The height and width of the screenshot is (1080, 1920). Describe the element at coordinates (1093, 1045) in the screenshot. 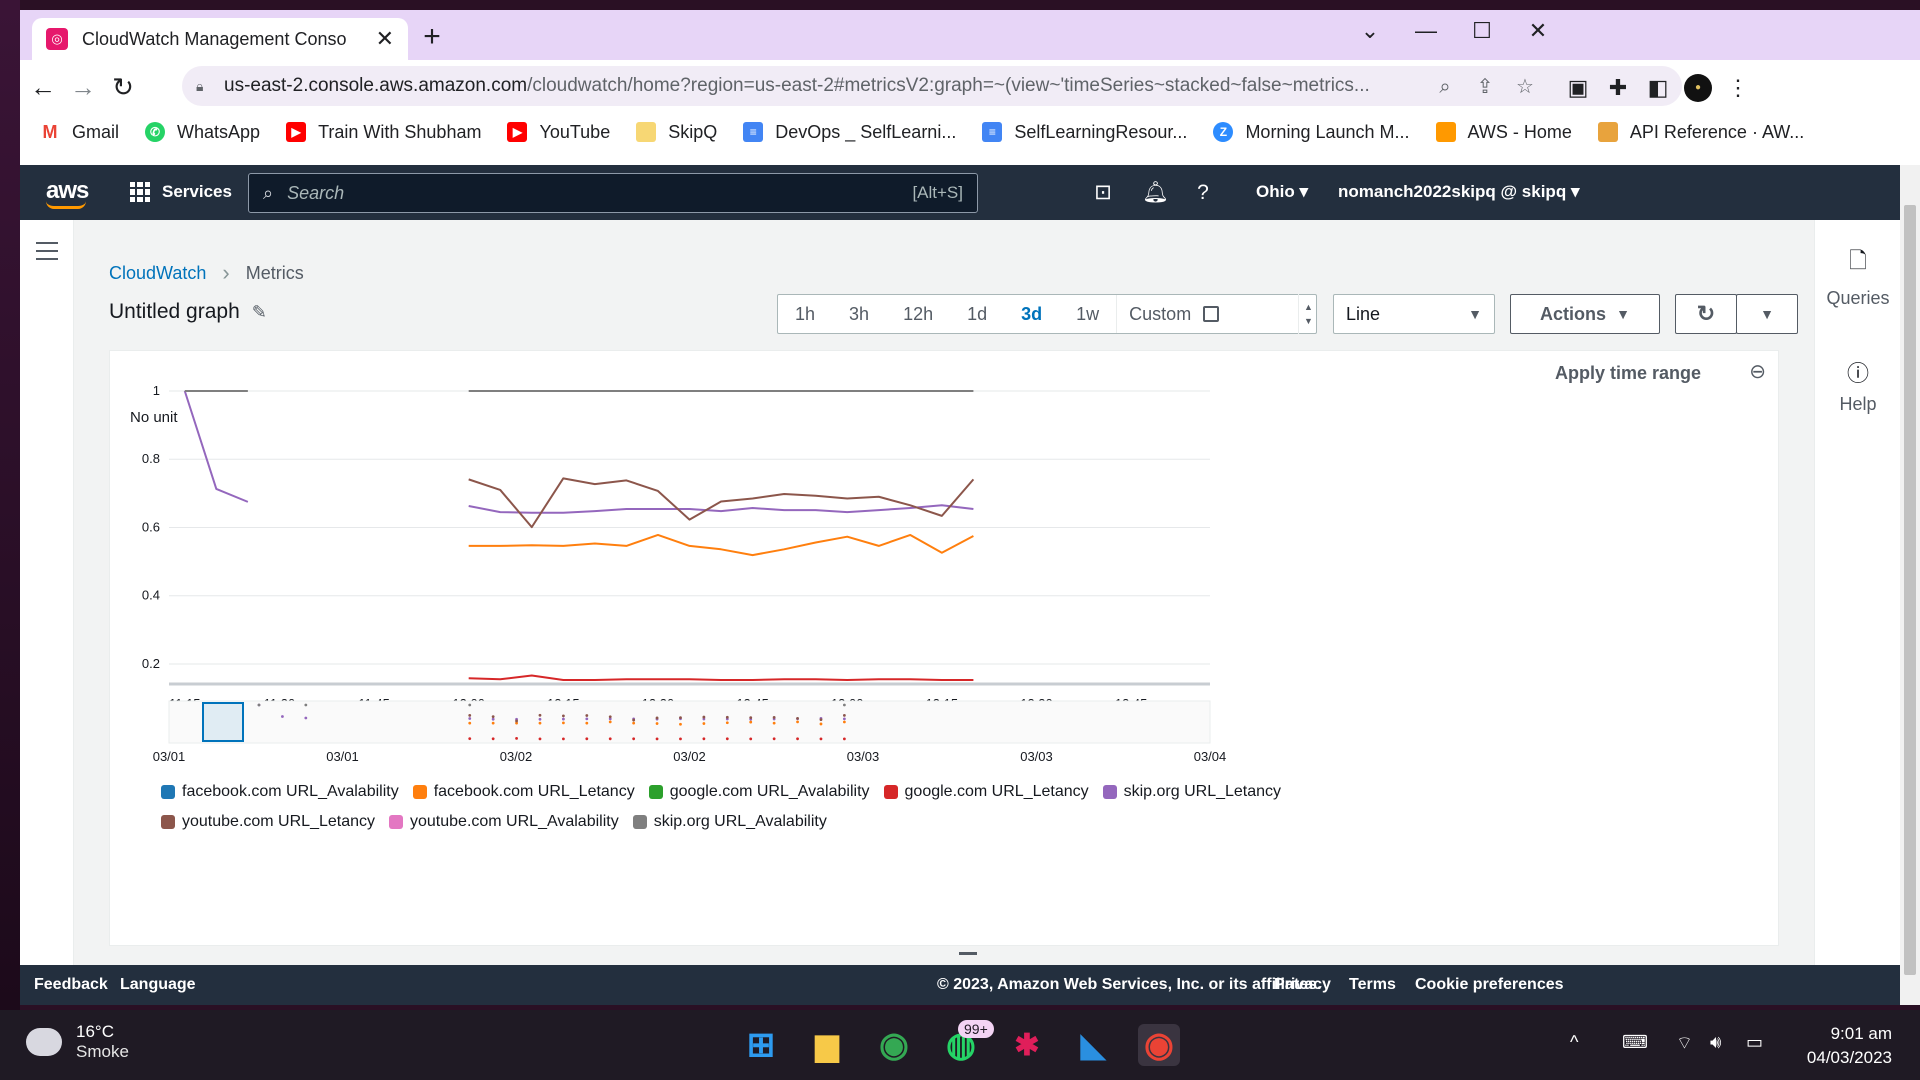

I see `vscode-icon: ◣` at that location.